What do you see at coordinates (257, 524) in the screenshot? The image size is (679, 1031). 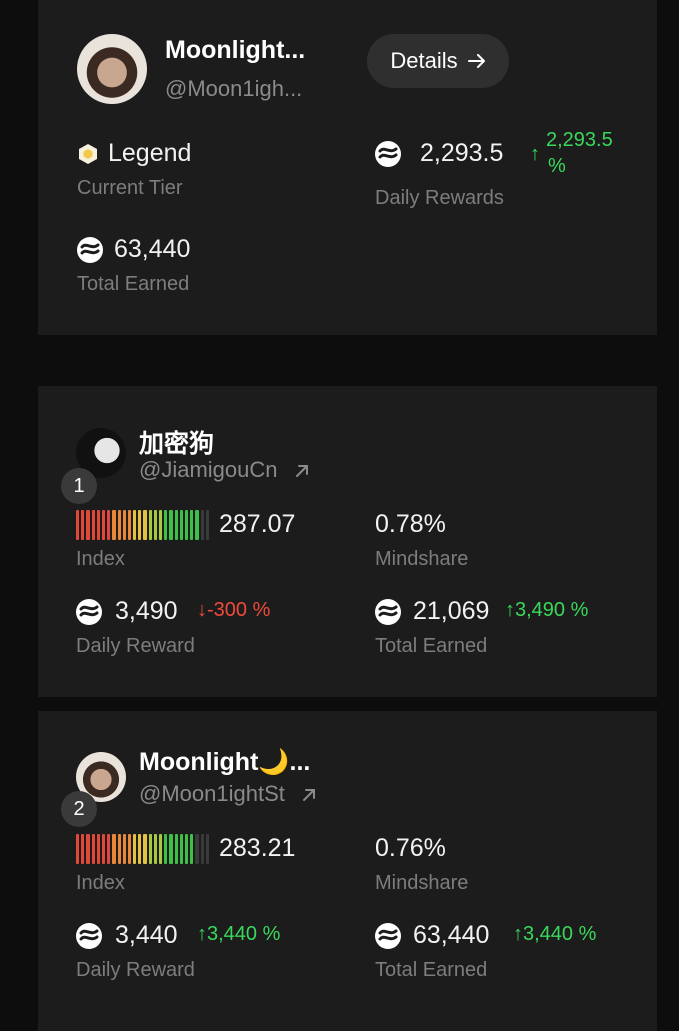 I see `index-value: 287.07` at bounding box center [257, 524].